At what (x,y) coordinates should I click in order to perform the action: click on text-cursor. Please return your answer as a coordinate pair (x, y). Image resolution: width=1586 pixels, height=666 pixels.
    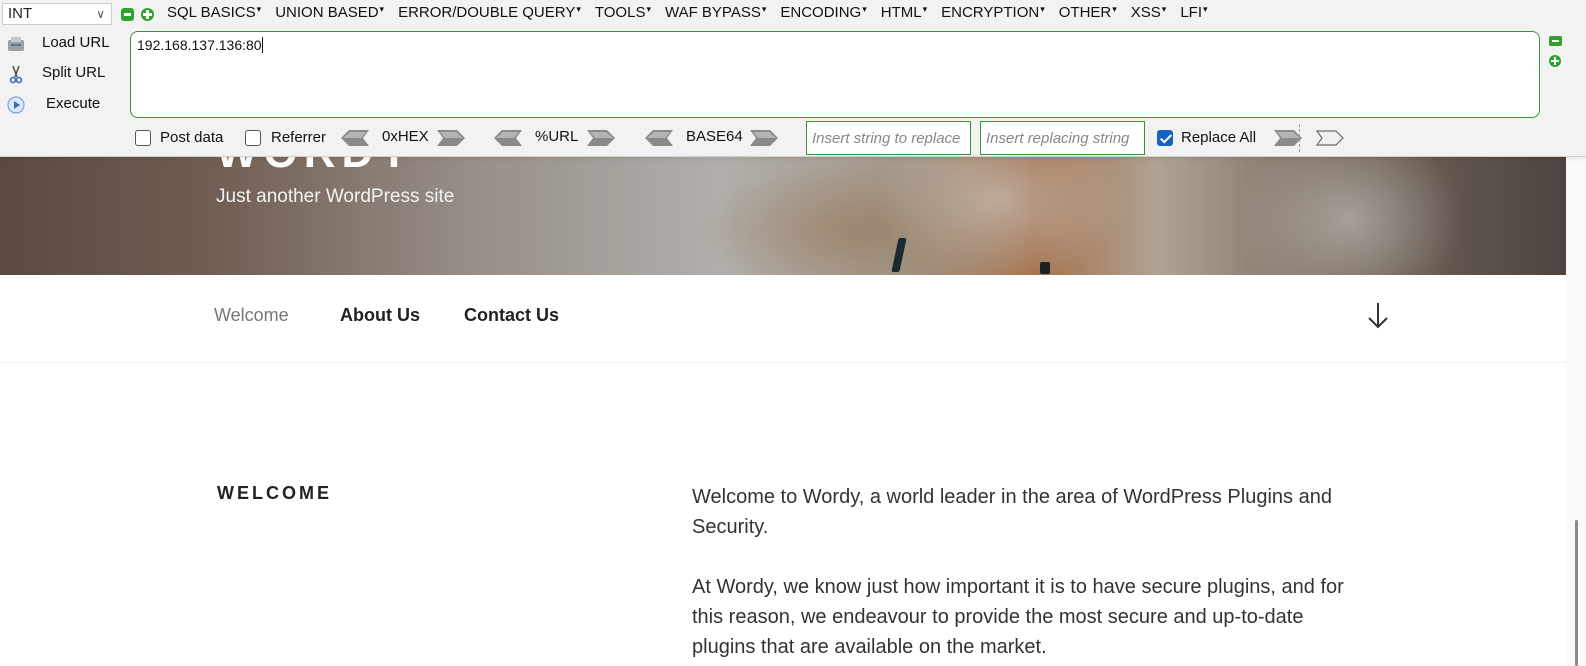
    Looking at the image, I should click on (262, 45).